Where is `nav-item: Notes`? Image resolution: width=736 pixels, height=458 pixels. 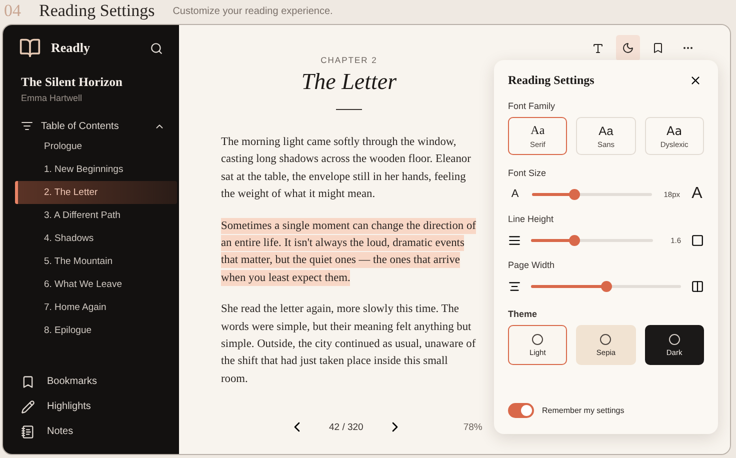 nav-item: Notes is located at coordinates (91, 431).